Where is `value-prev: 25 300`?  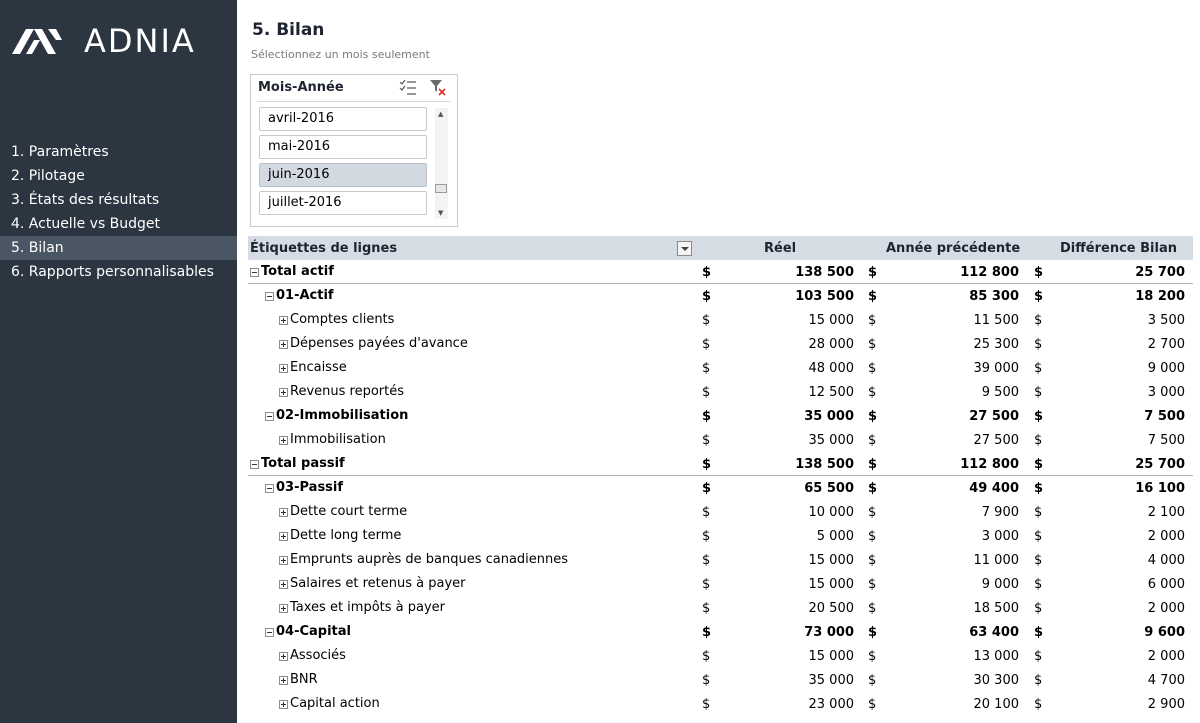
value-prev: 25 300 is located at coordinates (996, 344).